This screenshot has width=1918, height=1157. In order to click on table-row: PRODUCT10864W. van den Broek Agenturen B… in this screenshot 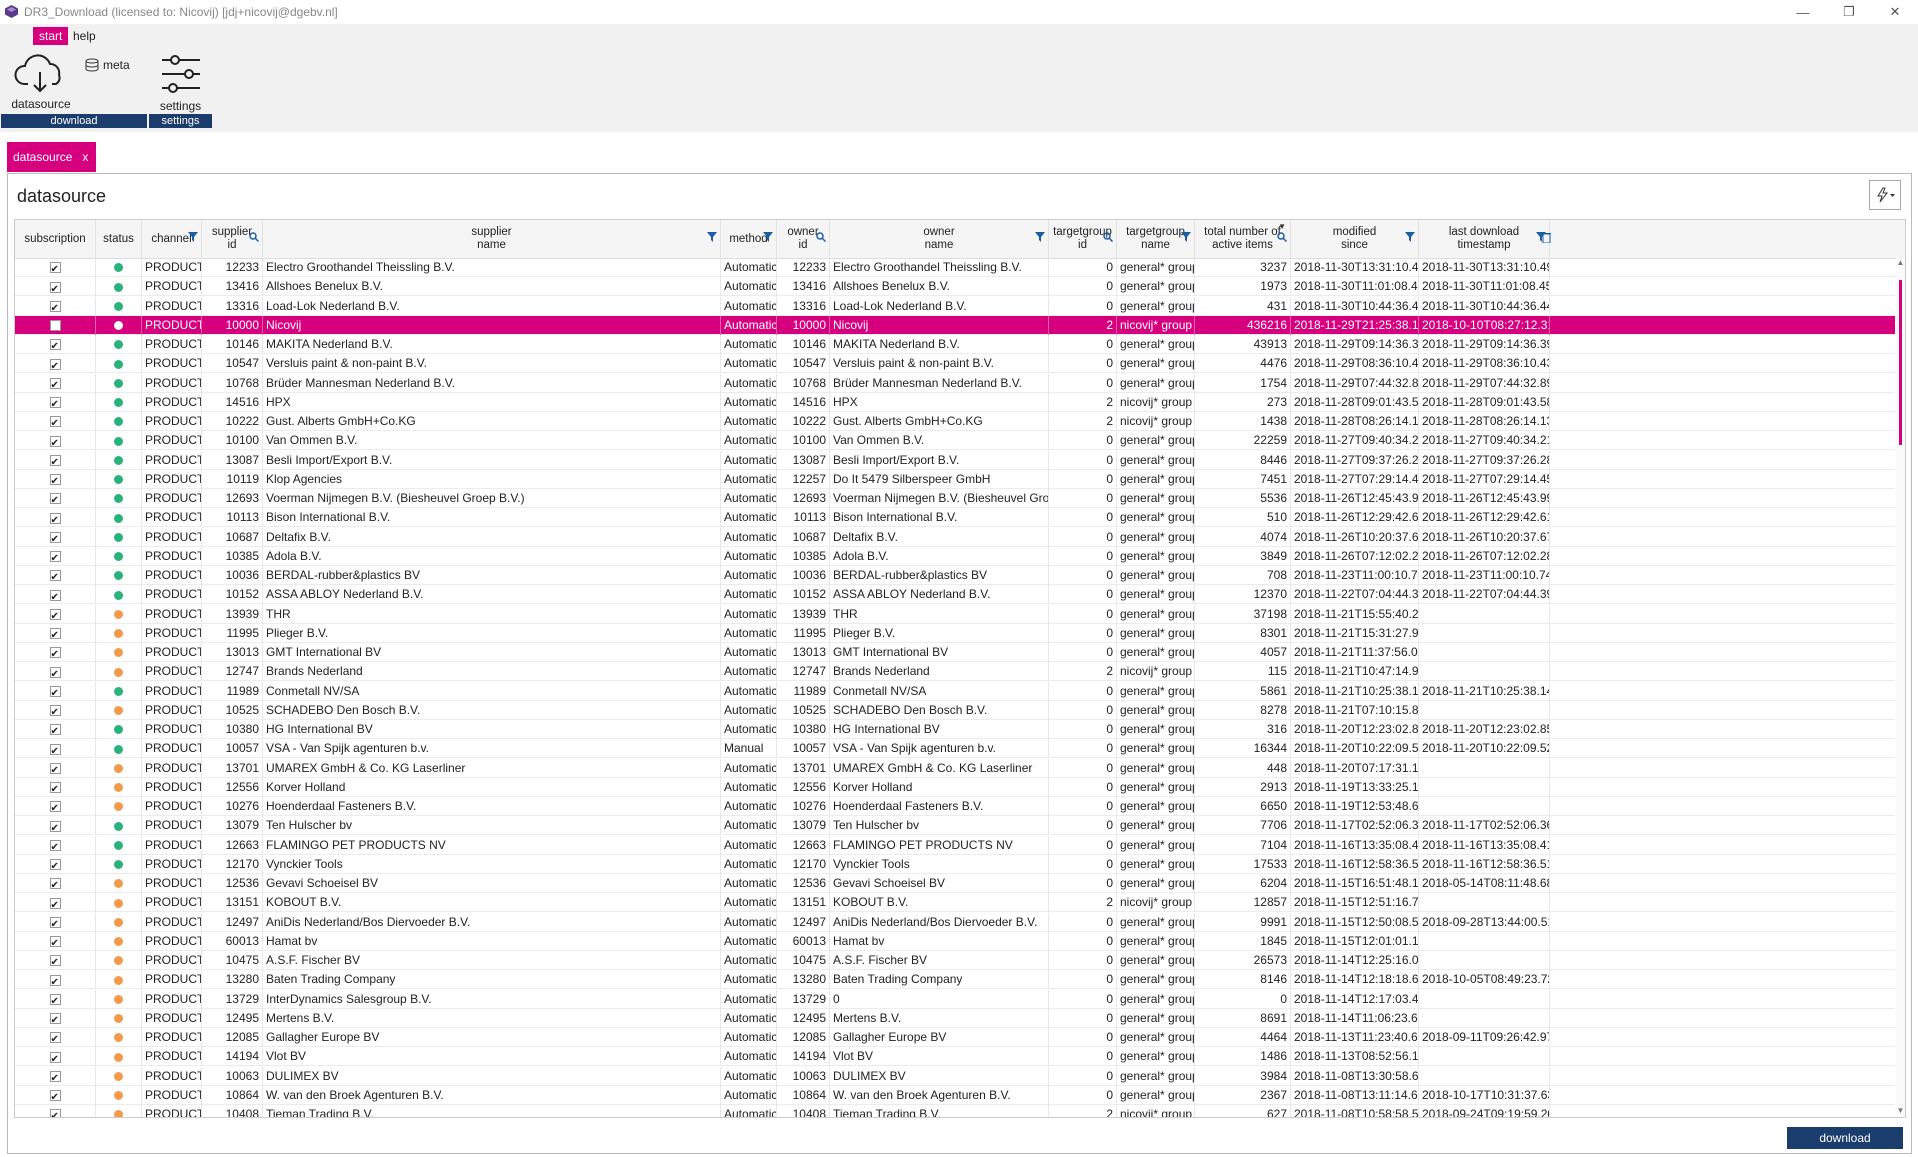, I will do `click(955, 1095)`.